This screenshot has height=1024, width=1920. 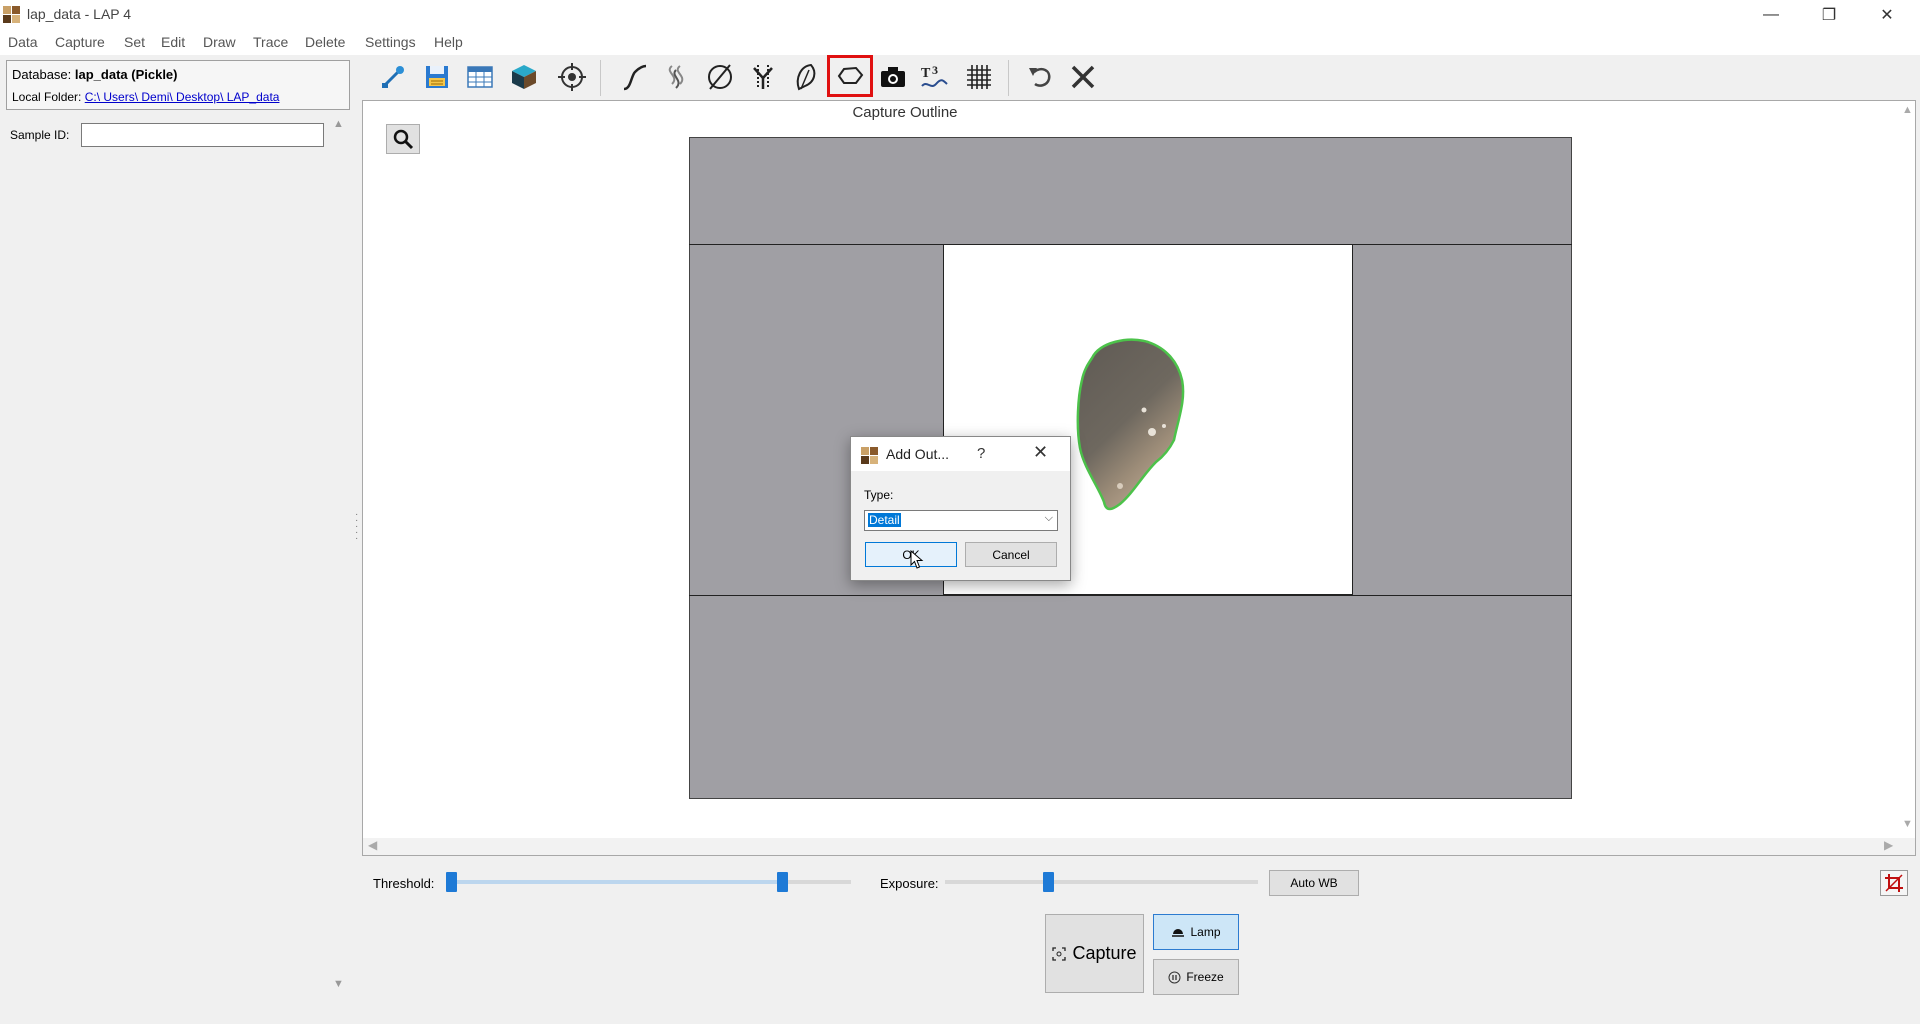 I want to click on table-icon, so click(x=480, y=77).